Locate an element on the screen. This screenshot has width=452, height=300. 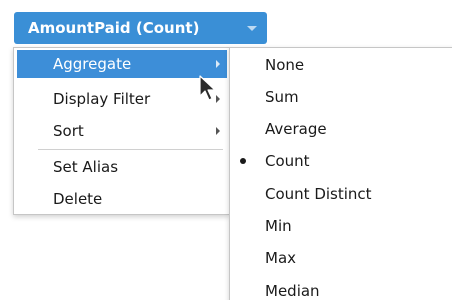
menu-item-label: Set Alias is located at coordinates (86, 167).